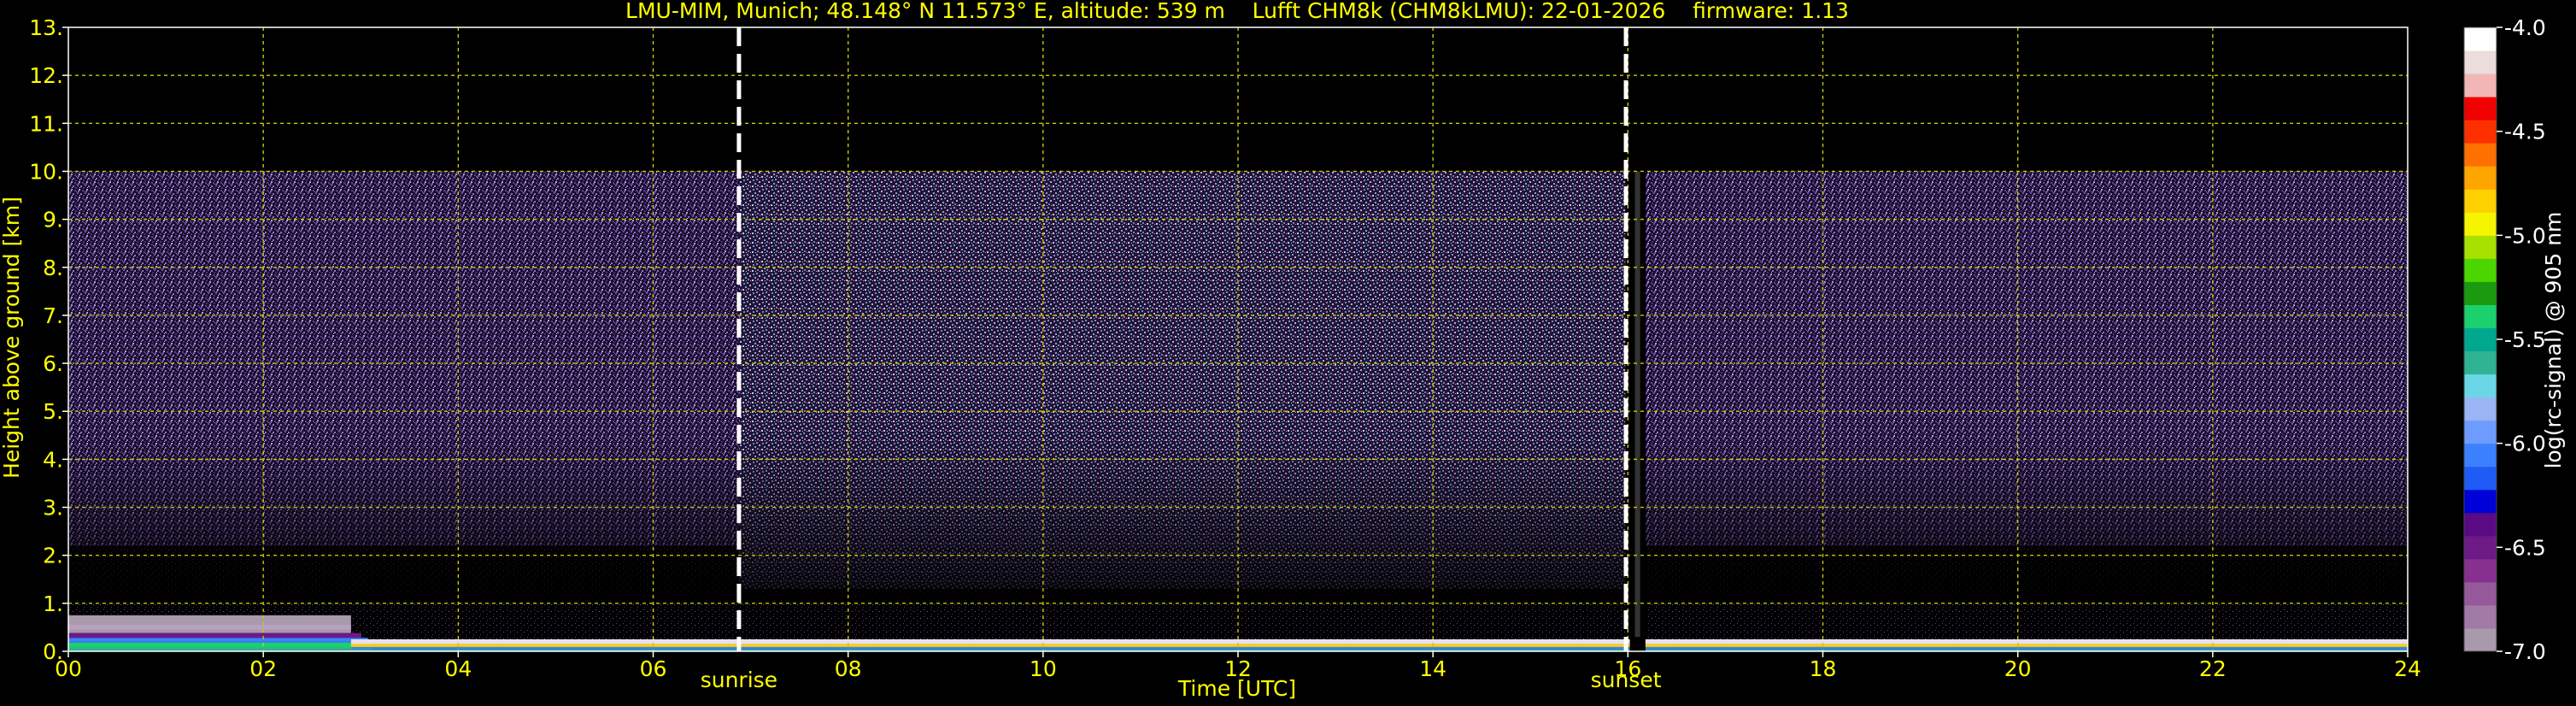  Describe the element at coordinates (209, 627) in the screenshot. I see `low-layer-light` at that location.